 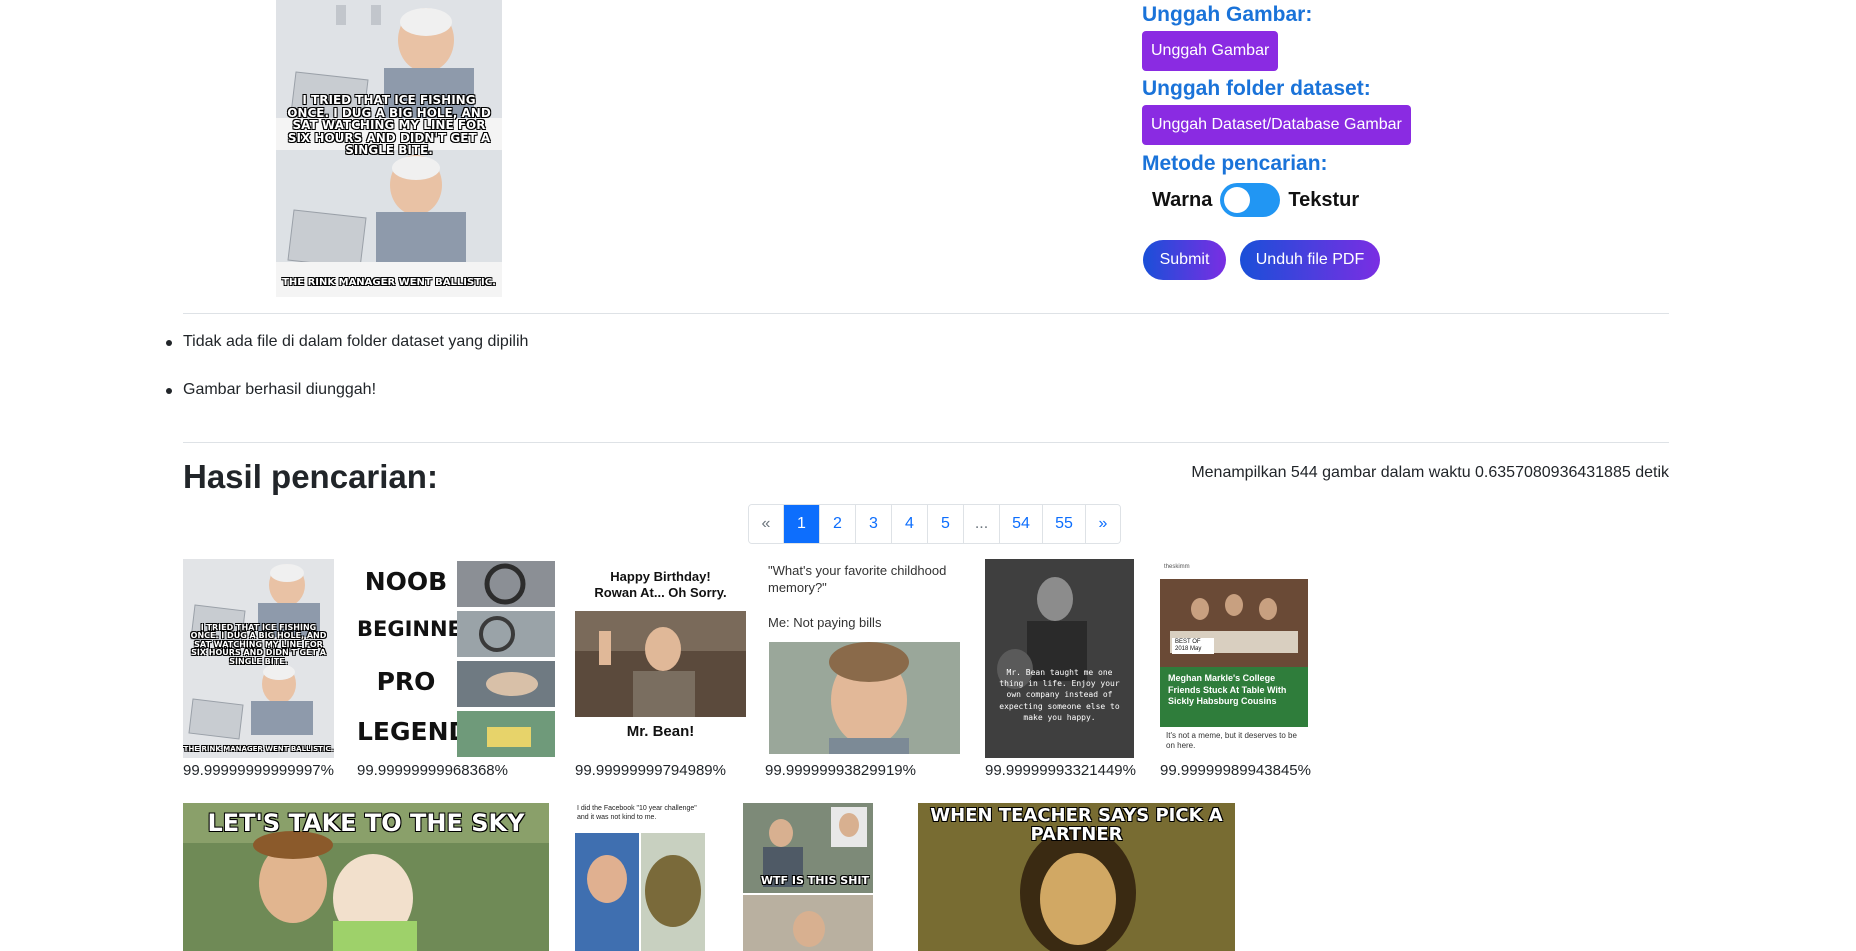 What do you see at coordinates (1020, 524) in the screenshot?
I see `page-54: 54` at bounding box center [1020, 524].